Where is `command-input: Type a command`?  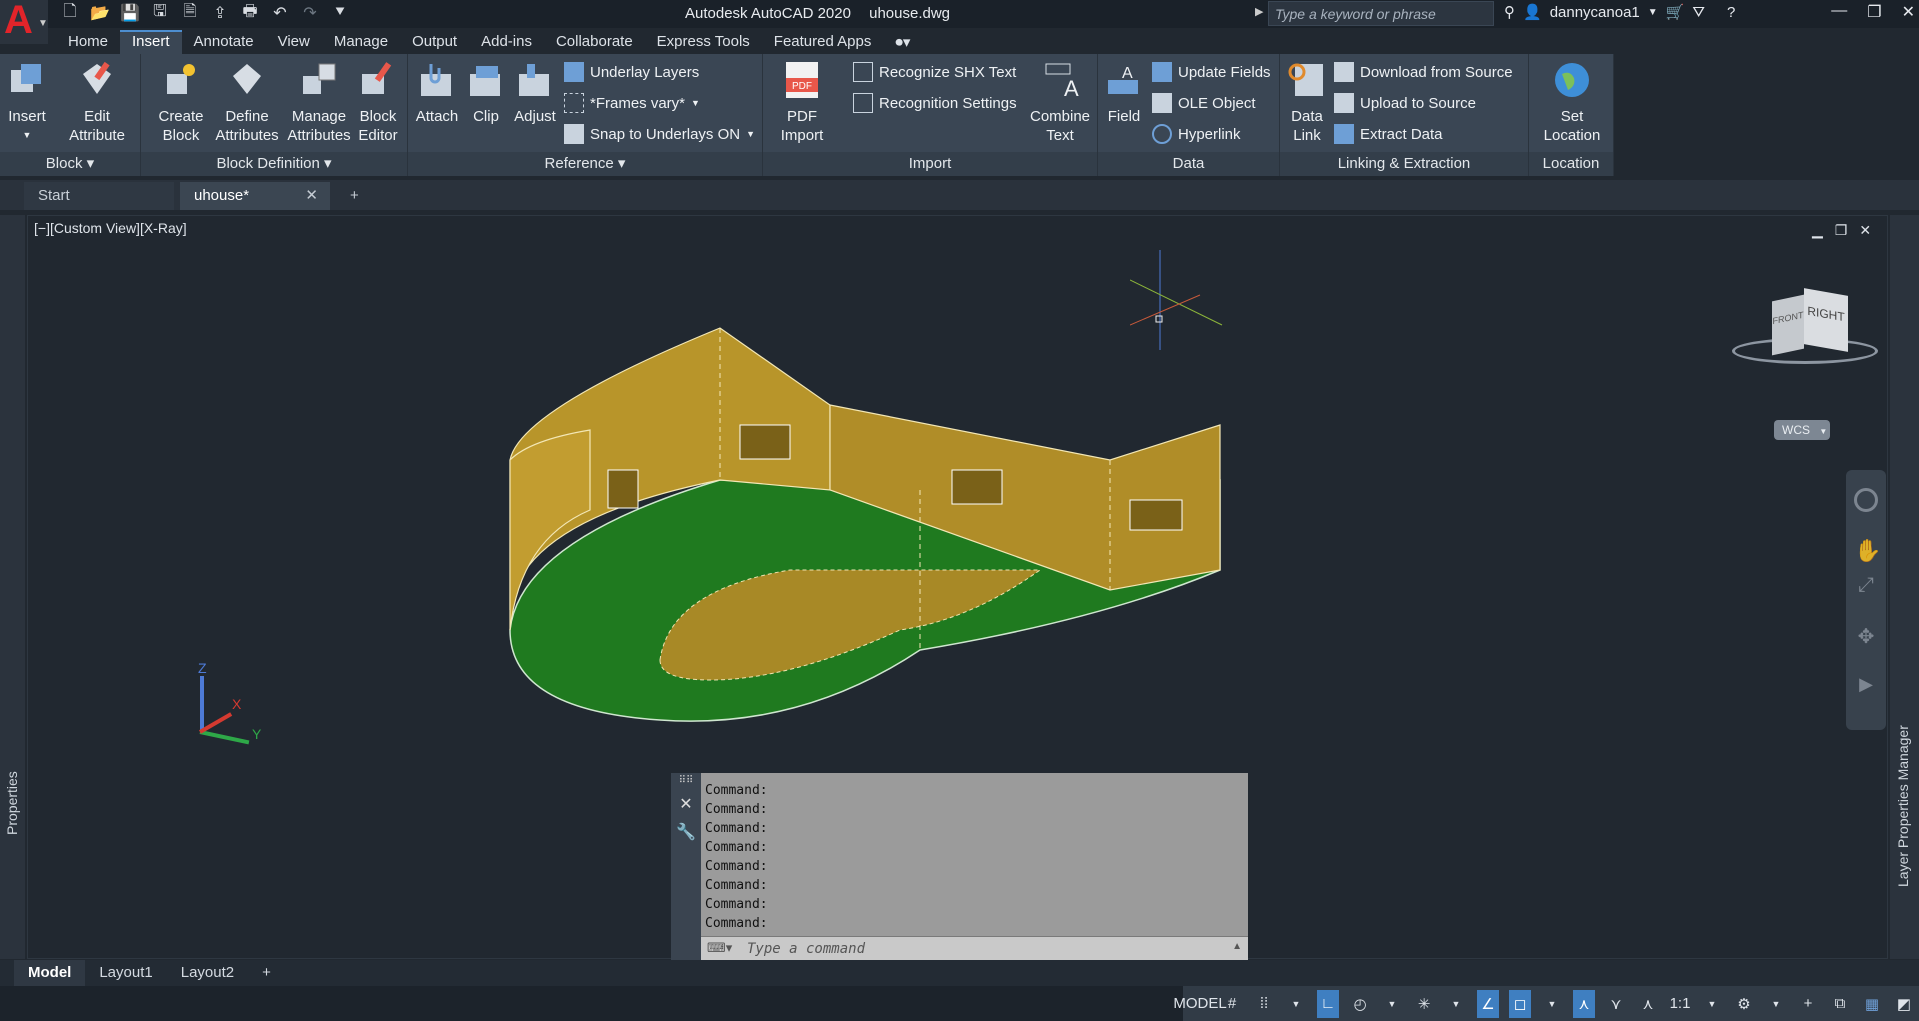 command-input: Type a command is located at coordinates (974, 948).